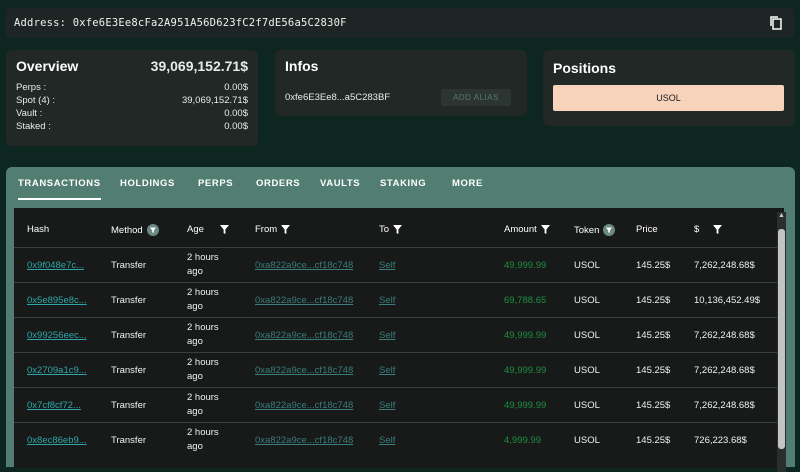  I want to click on header-hash: Hash, so click(38, 229).